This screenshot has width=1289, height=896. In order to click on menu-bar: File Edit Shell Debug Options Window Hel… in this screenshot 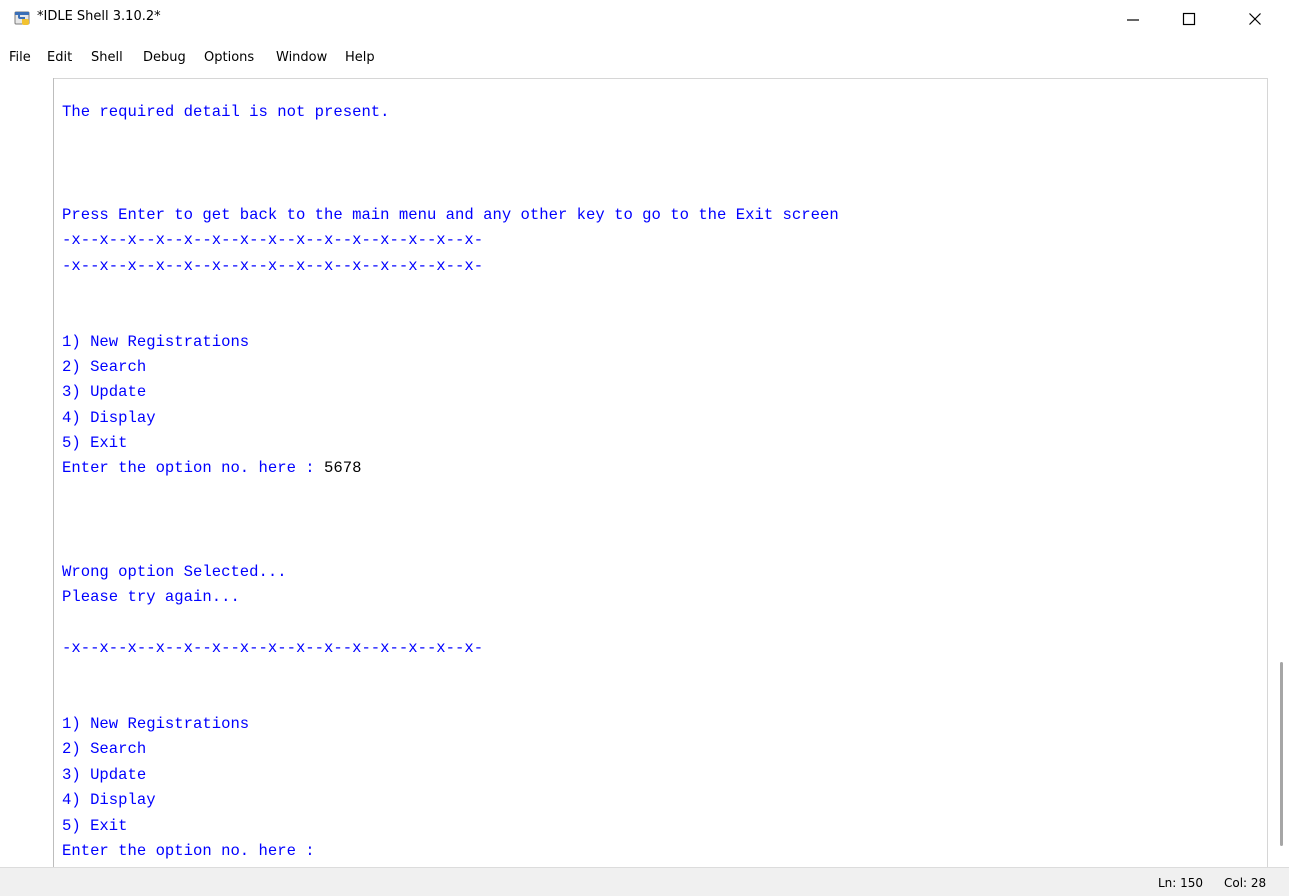, I will do `click(644, 59)`.